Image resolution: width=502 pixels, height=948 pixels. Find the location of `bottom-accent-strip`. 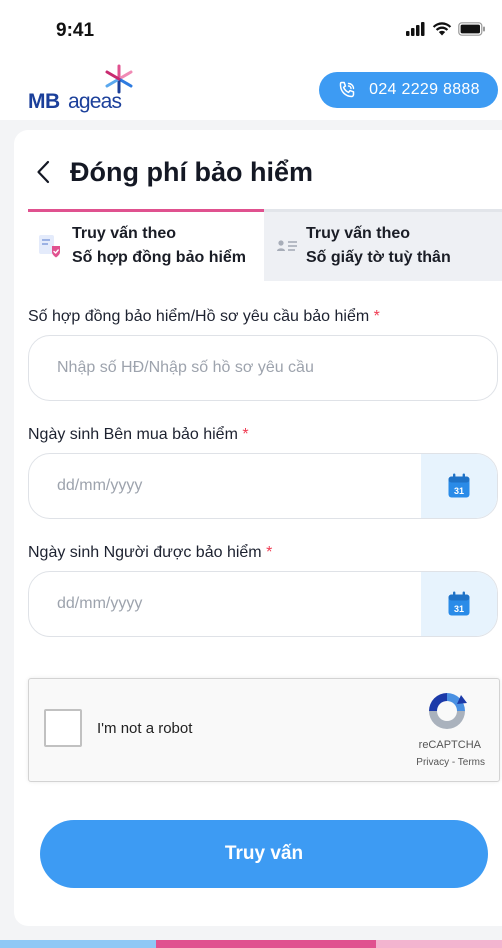

bottom-accent-strip is located at coordinates (251, 944).